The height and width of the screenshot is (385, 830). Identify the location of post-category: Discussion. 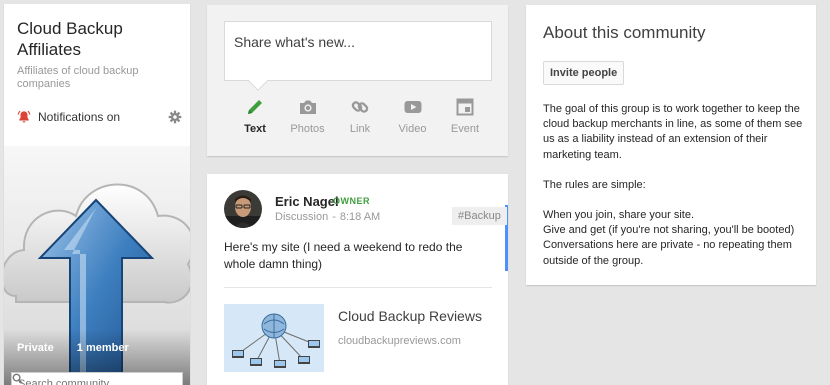
(301, 217).